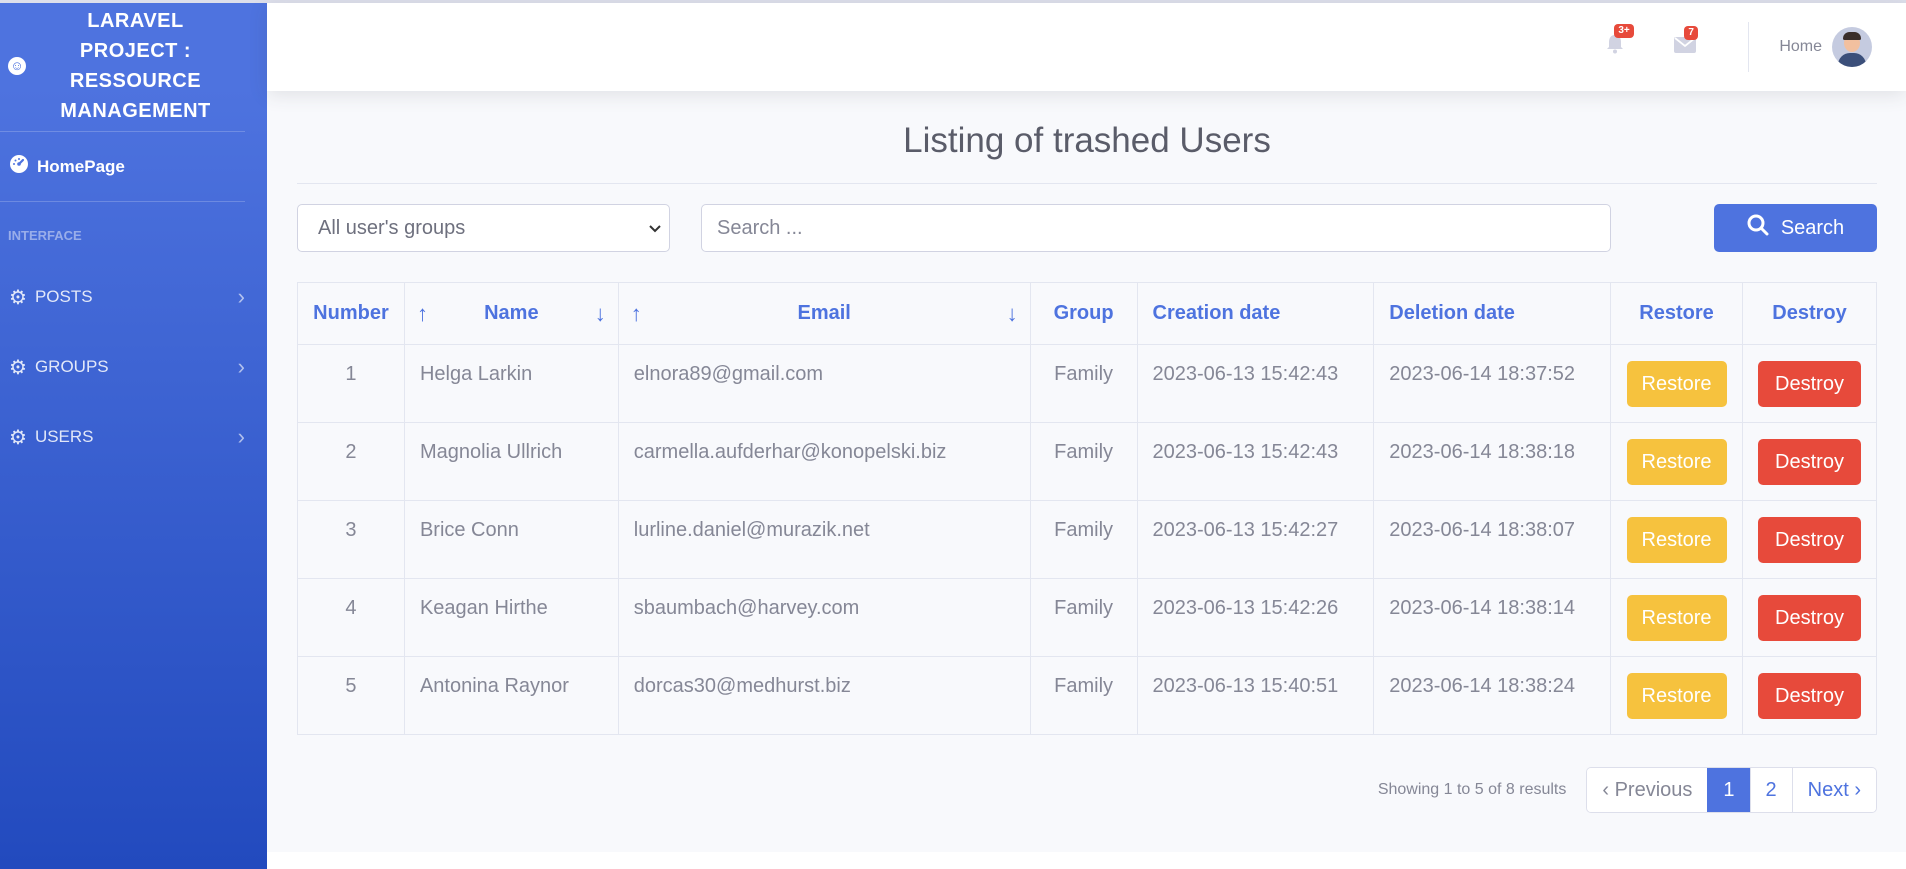 This screenshot has width=1906, height=869. I want to click on alerts-badge: 3+, so click(1624, 31).